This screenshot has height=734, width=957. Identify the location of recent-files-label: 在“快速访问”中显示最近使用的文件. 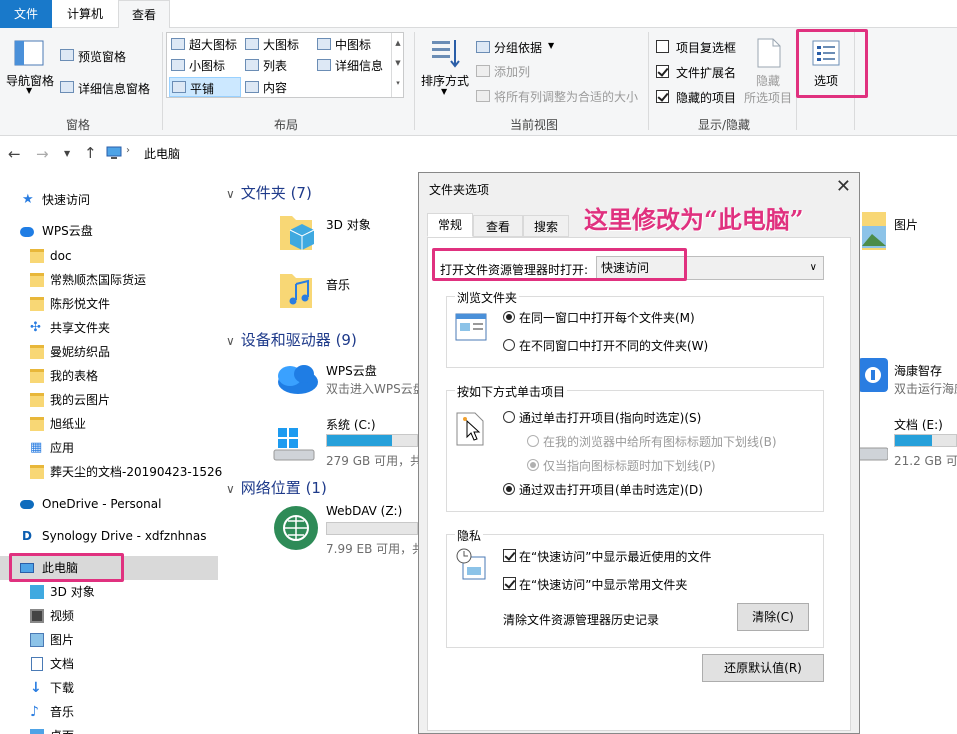
(615, 556).